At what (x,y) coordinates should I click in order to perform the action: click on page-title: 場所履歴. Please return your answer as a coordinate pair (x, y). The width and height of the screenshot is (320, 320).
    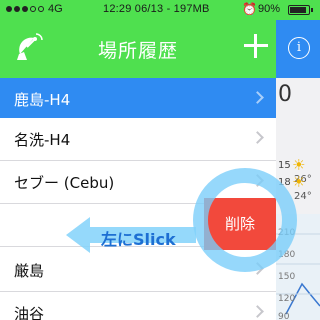
    Looking at the image, I should click on (137, 51).